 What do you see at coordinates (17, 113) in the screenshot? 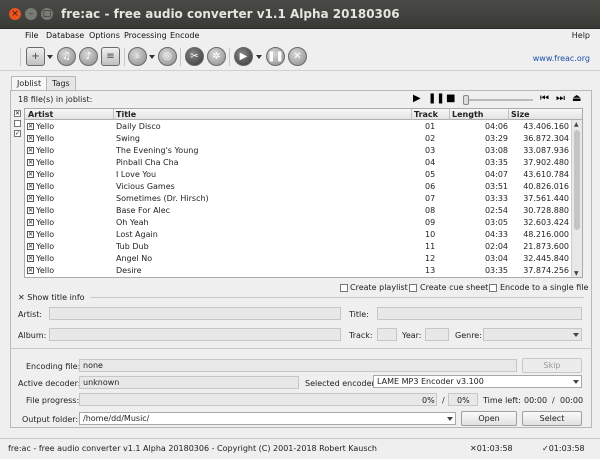
I see `select-all-icon: ✕` at bounding box center [17, 113].